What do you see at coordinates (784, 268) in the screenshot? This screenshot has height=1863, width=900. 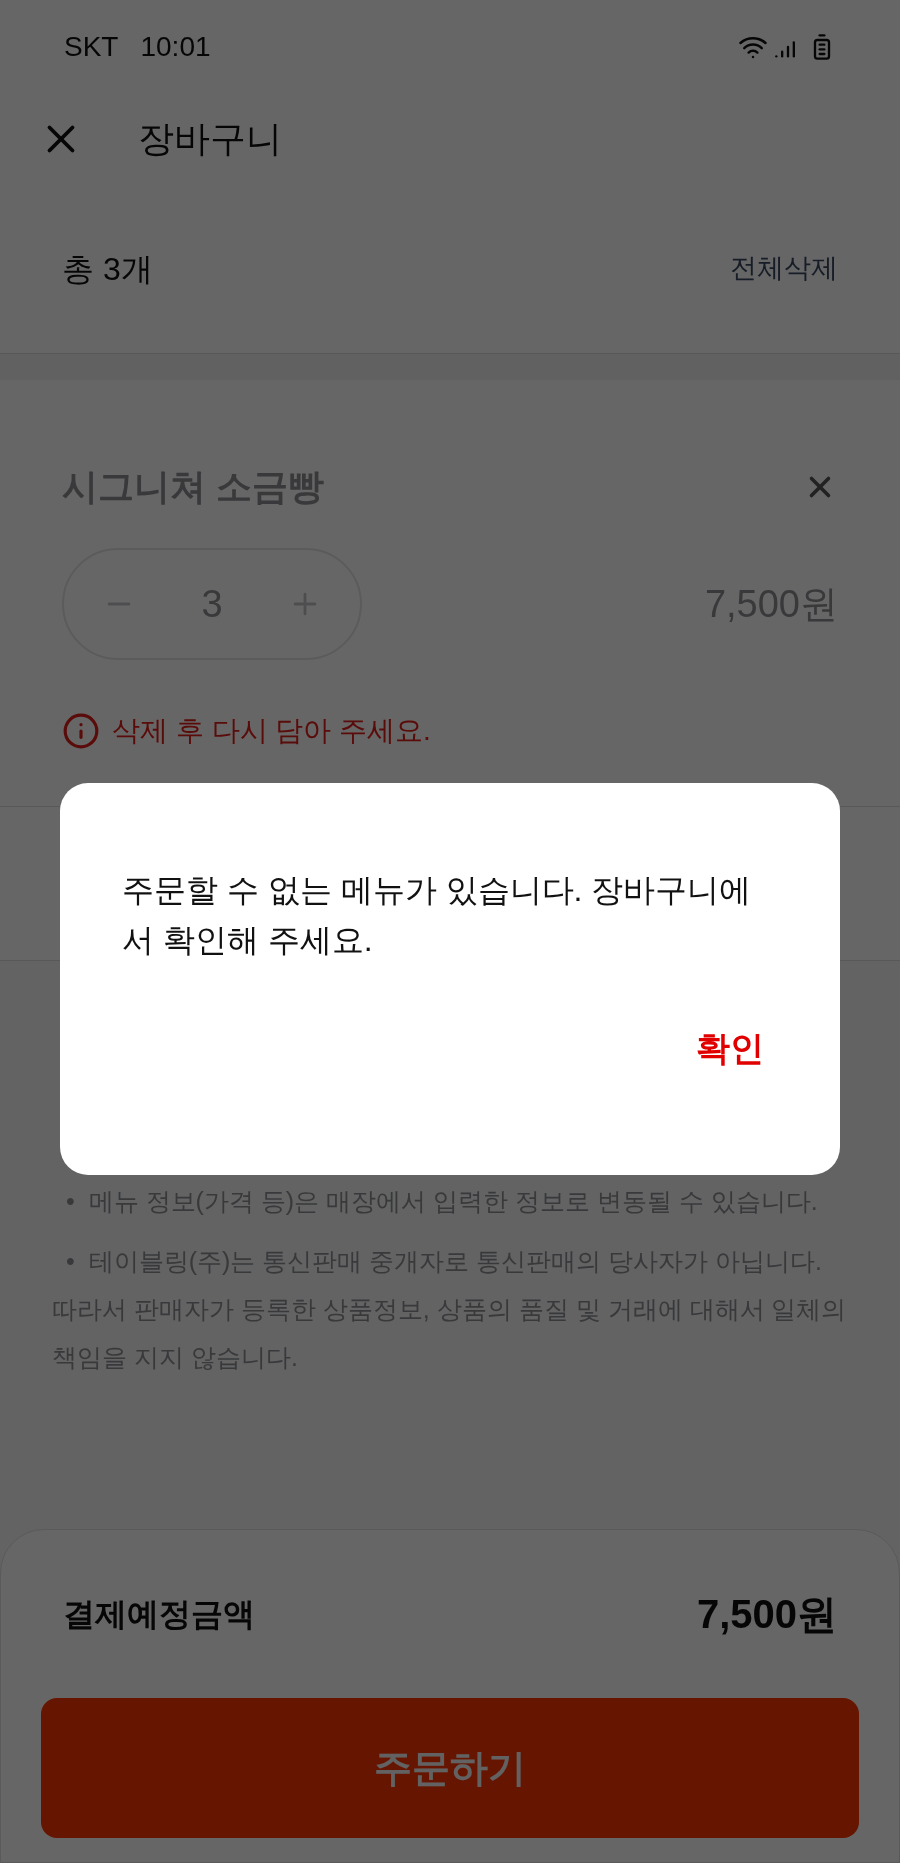 I see `delete-all-link: 전체삭제` at bounding box center [784, 268].